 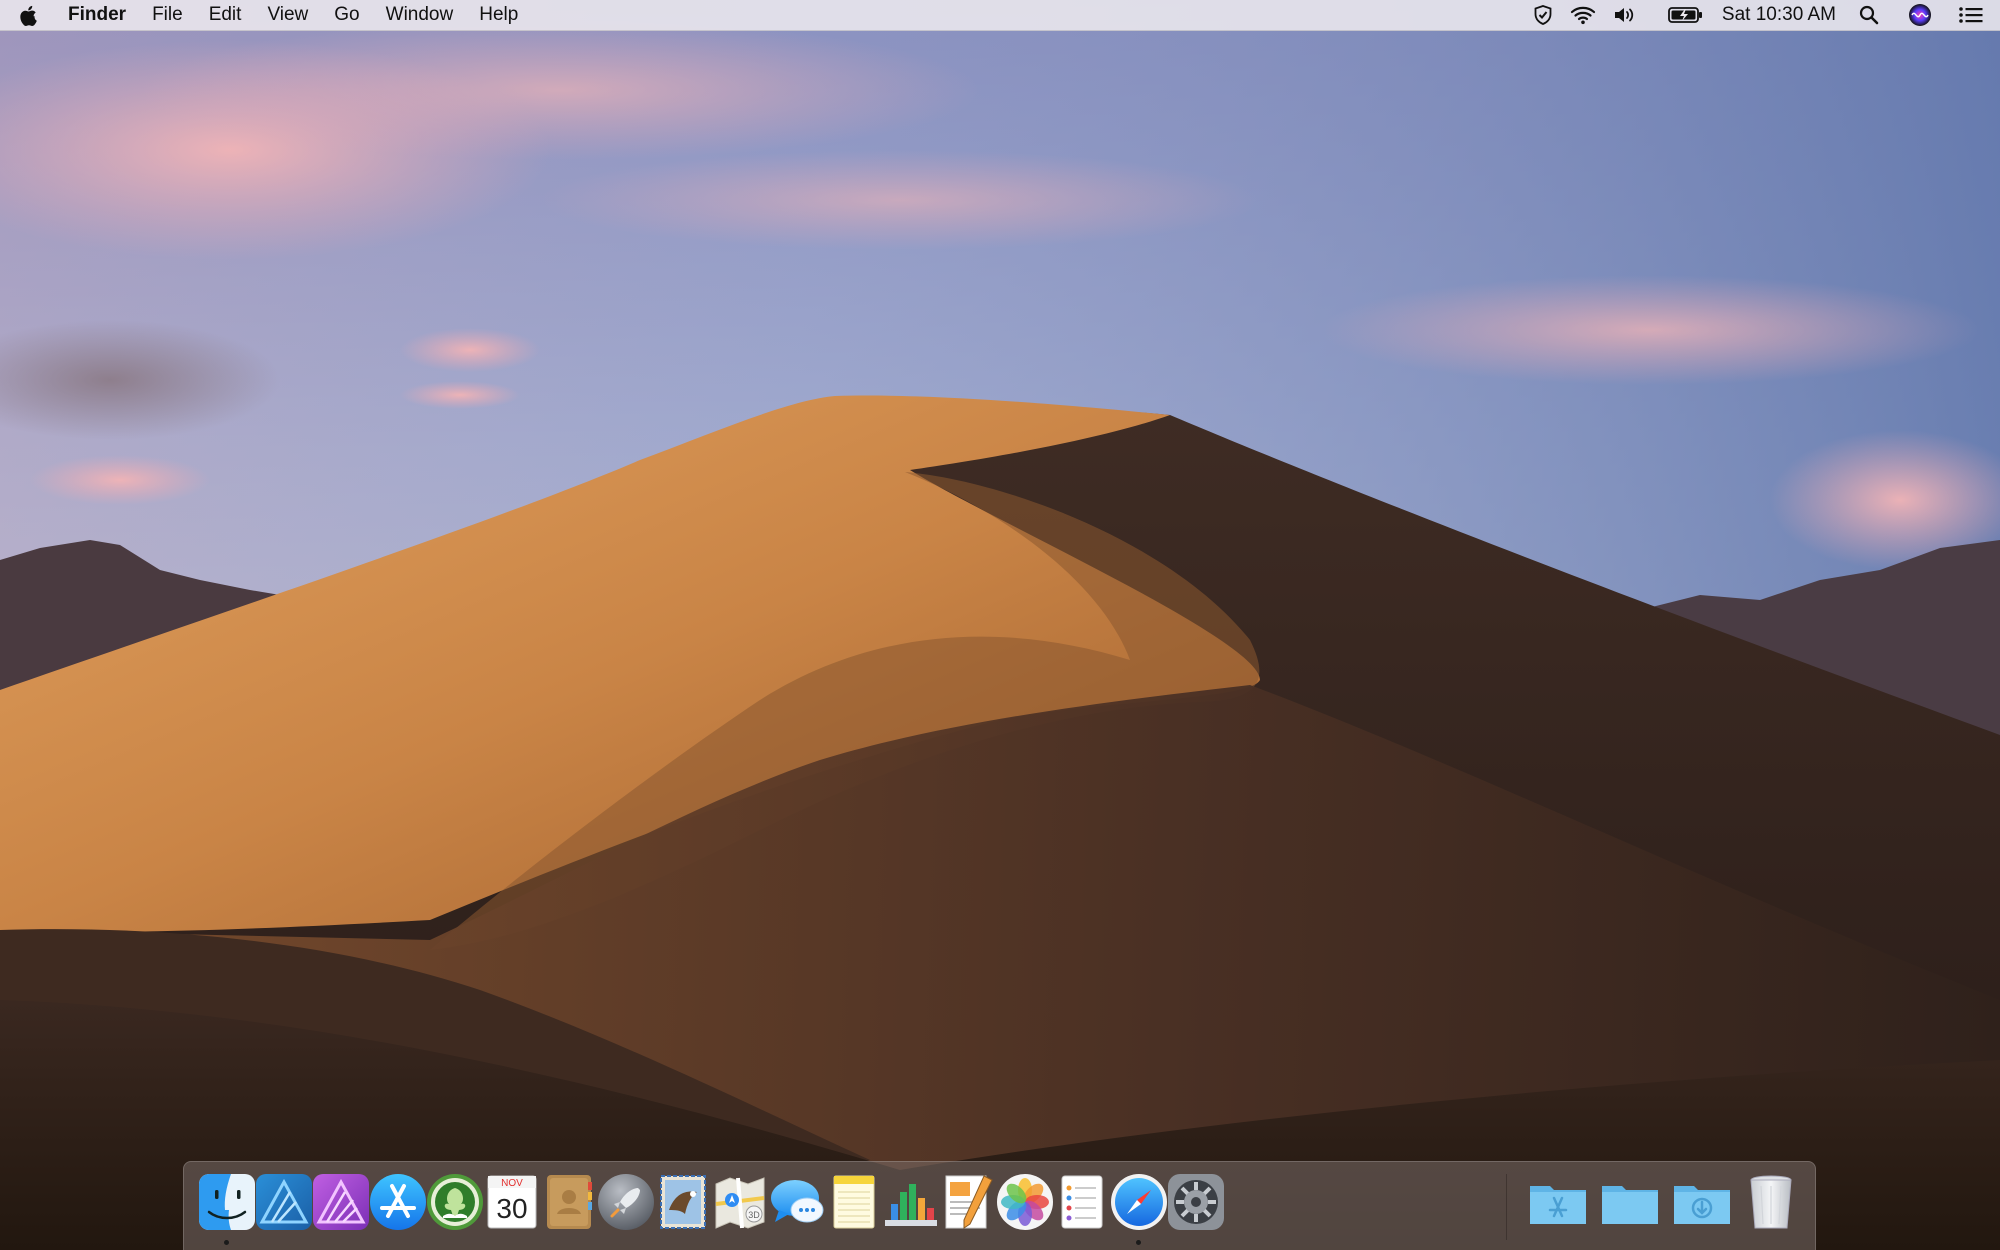 I want to click on shield-check-icon, so click(x=1543, y=15).